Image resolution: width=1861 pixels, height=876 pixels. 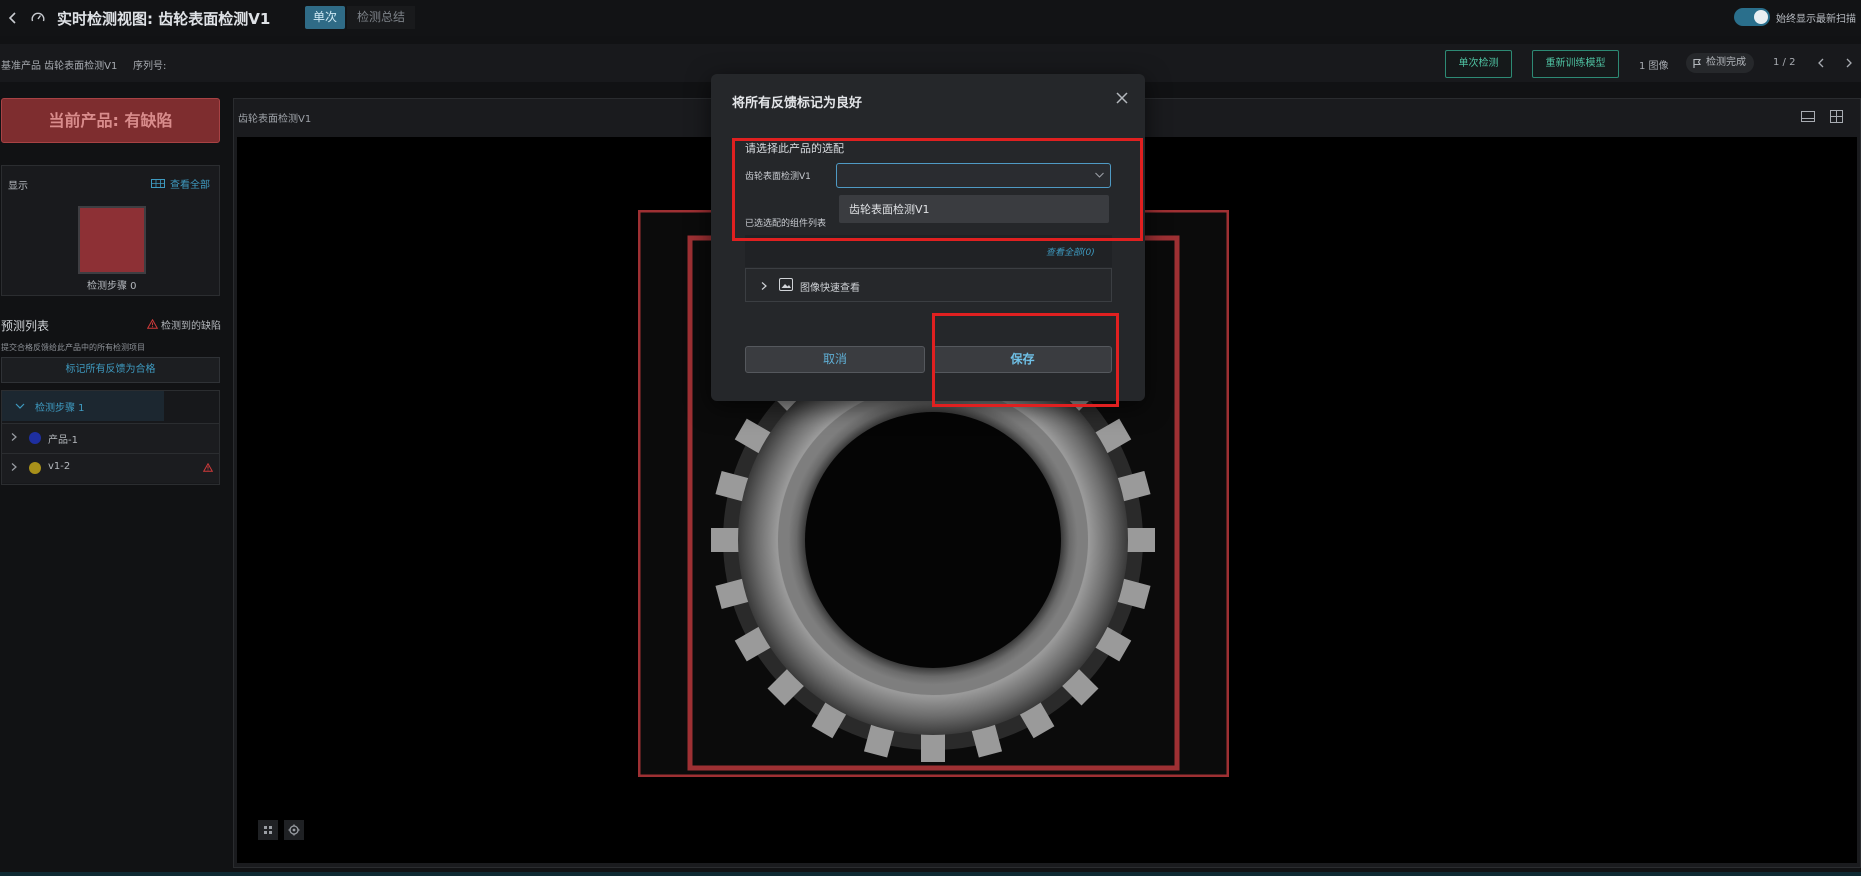 What do you see at coordinates (164, 19) in the screenshot?
I see `page-title: 实时检测视图: 齿轮表面检测V1` at bounding box center [164, 19].